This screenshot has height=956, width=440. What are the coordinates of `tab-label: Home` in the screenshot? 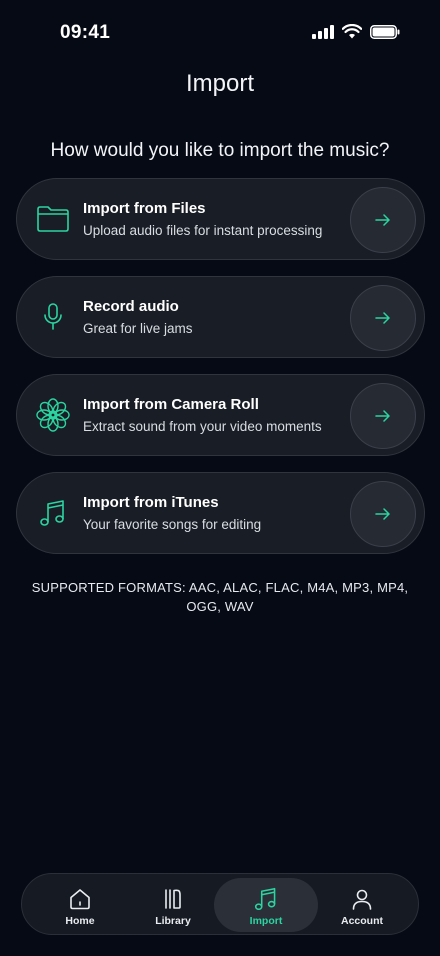 It's located at (80, 921).